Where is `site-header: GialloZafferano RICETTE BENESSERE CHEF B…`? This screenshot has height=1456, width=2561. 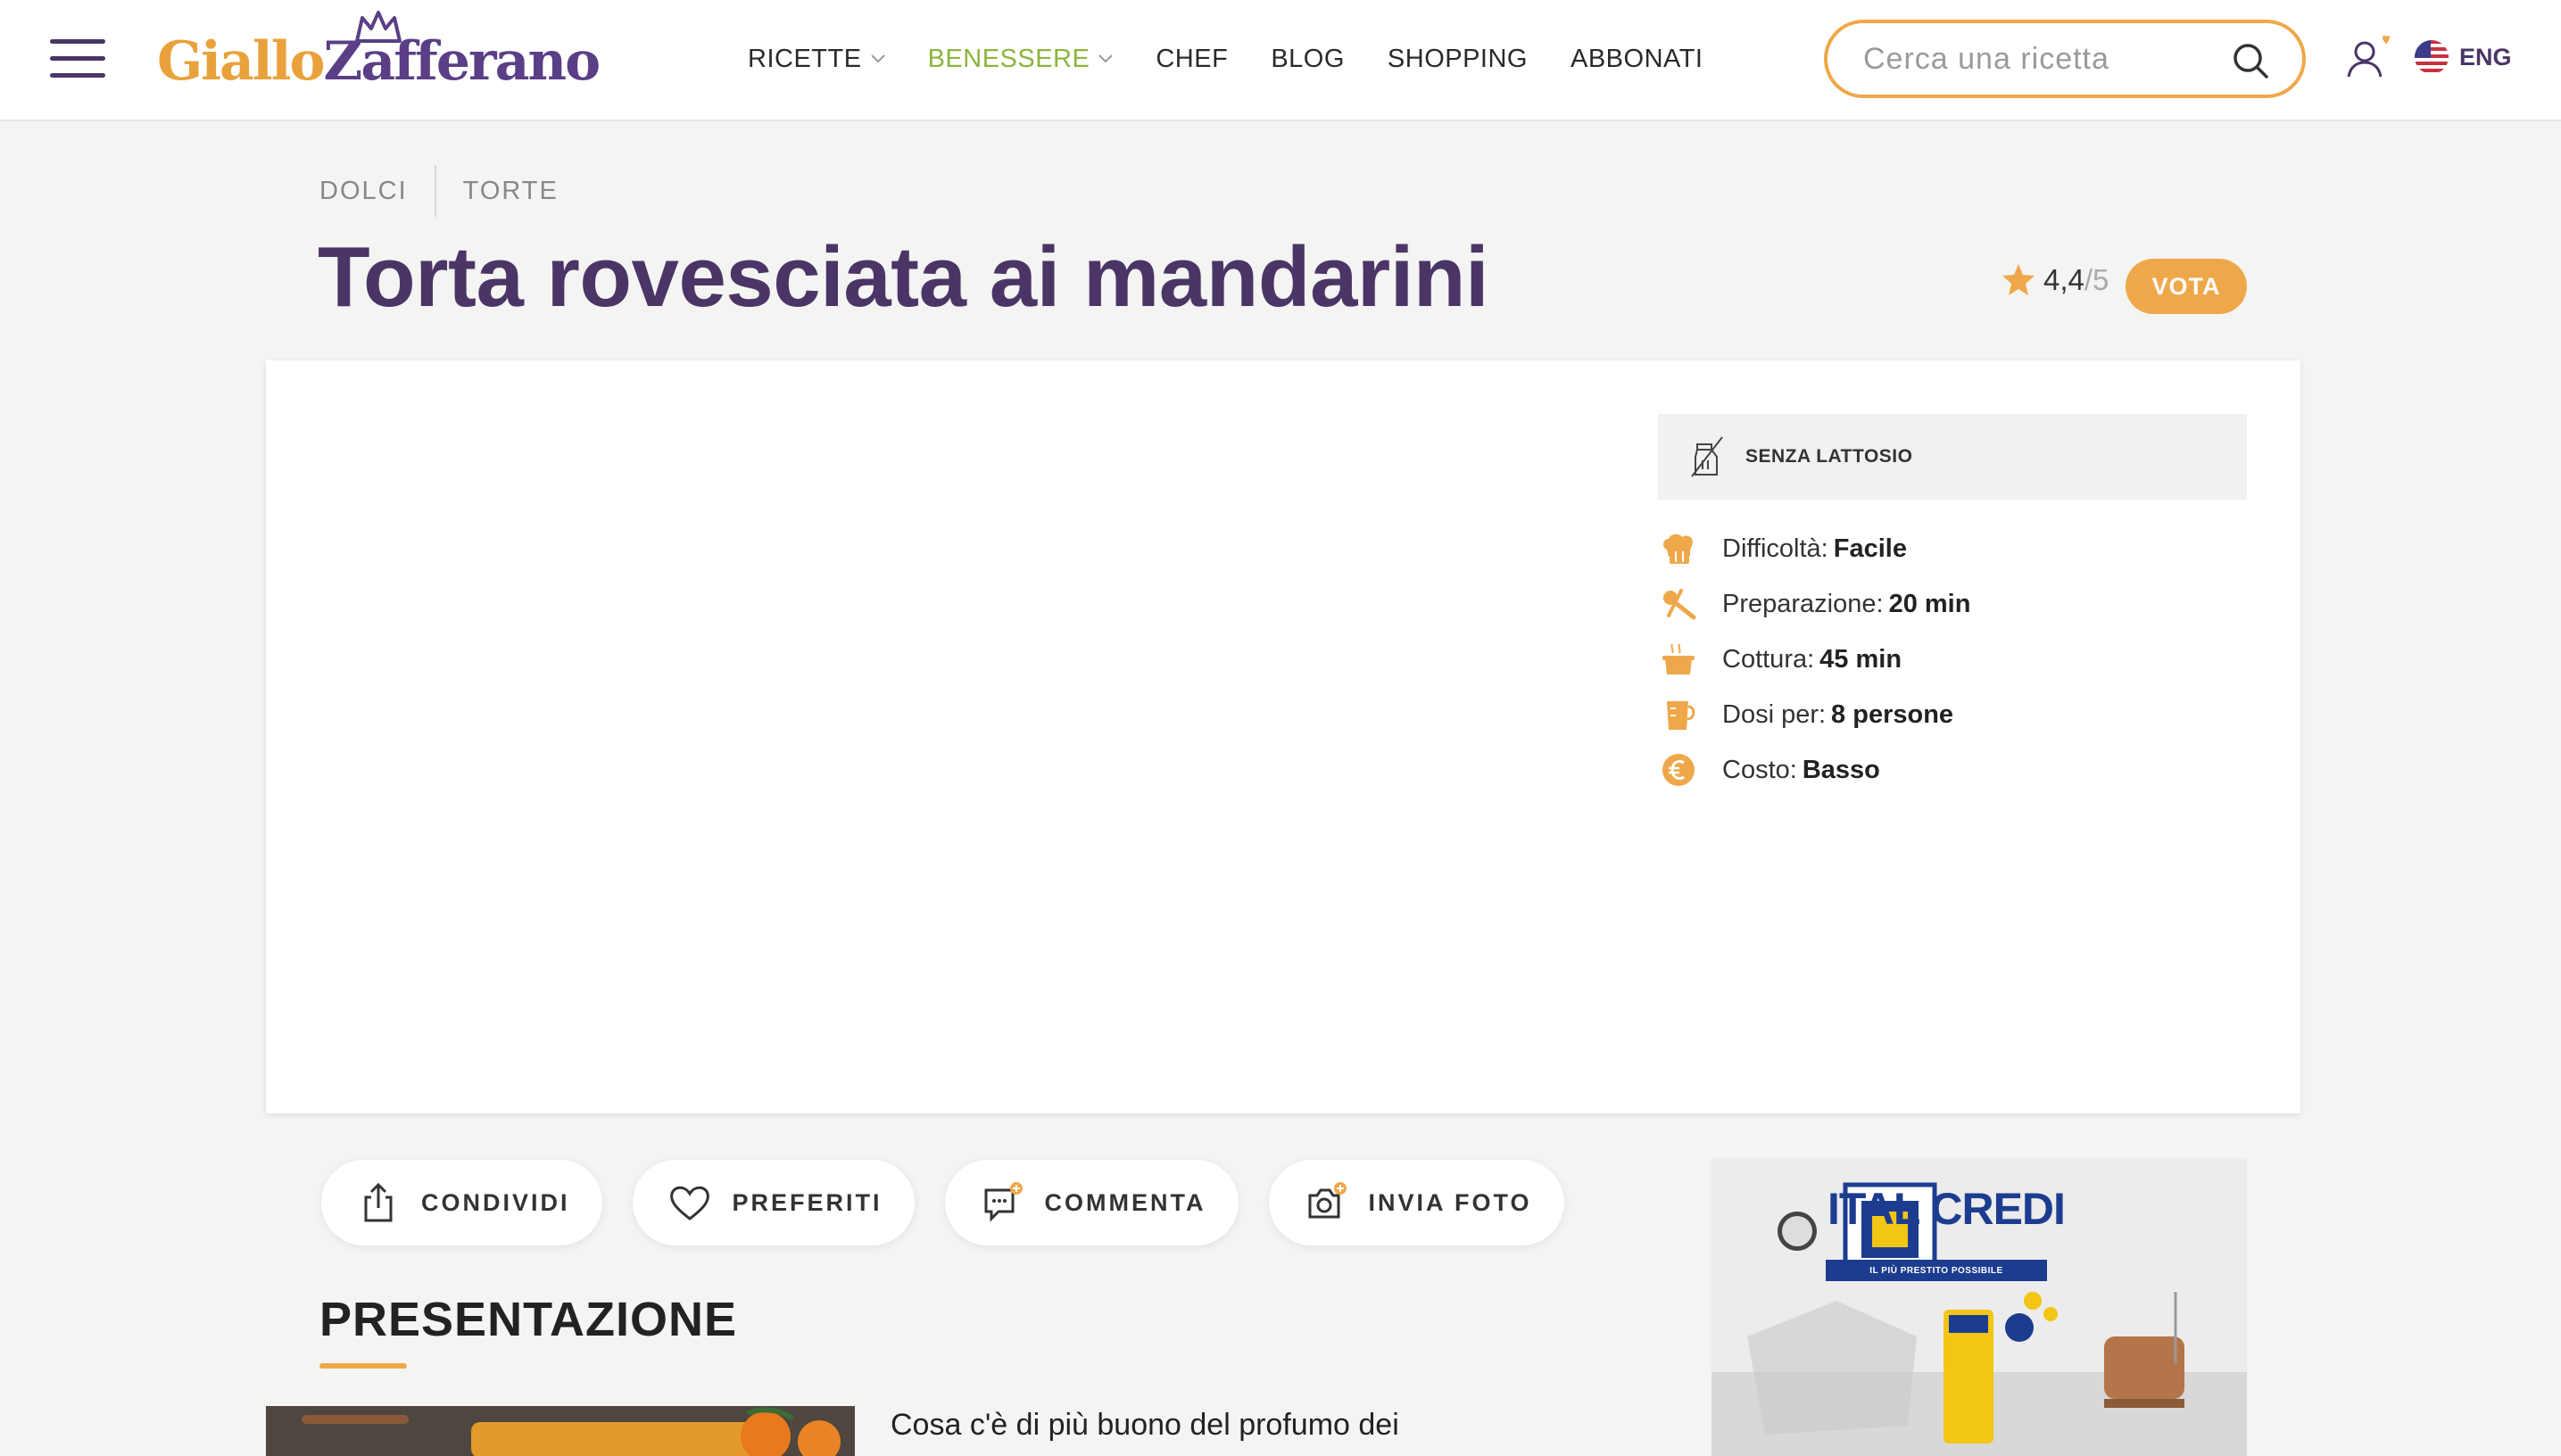
site-header: GialloZafferano RICETTE BENESSERE CHEF B… is located at coordinates (1280, 61).